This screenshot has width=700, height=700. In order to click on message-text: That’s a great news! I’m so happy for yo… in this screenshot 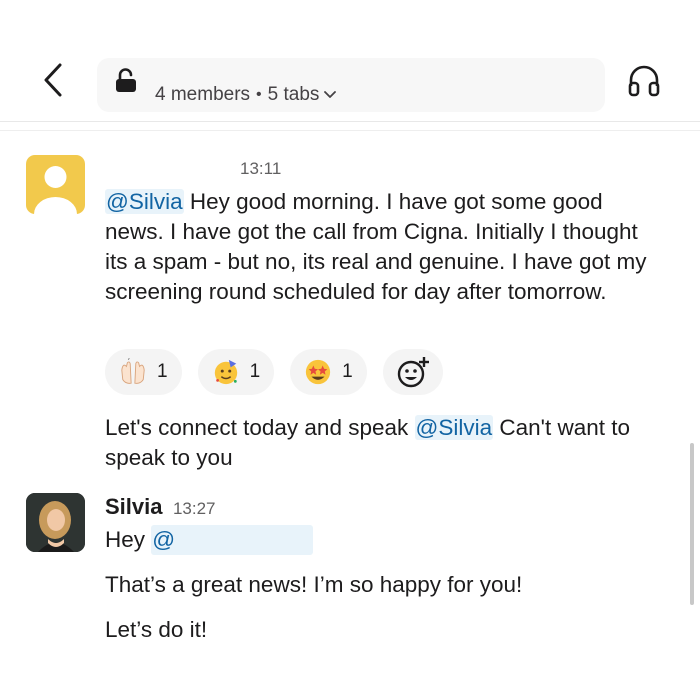, I will do `click(385, 585)`.